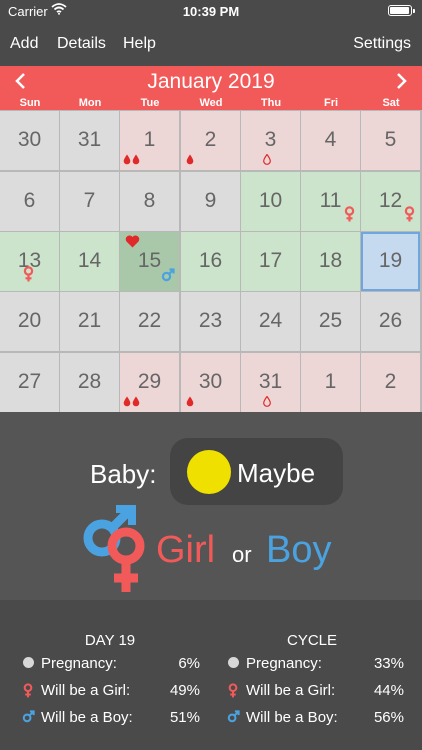  I want to click on calendar-day-cell: 16, so click(210, 261).